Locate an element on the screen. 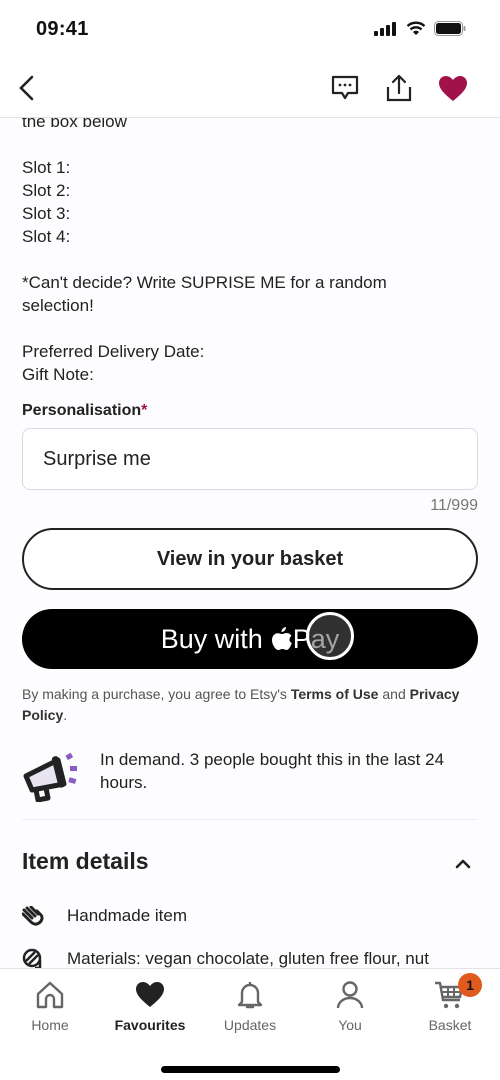 The height and width of the screenshot is (1080, 500). tab-basket: 1 Basket is located at coordinates (450, 1003).